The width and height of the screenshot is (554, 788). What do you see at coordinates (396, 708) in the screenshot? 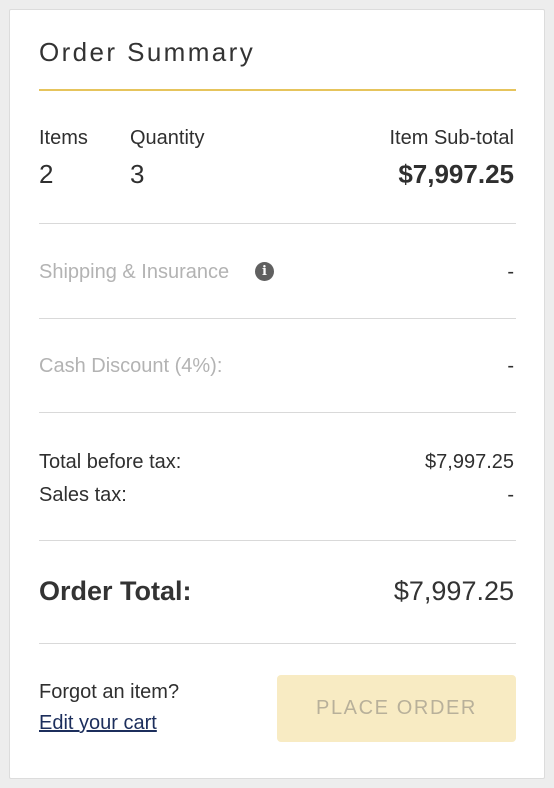
I see `place-order-button: PLACE ORDER` at bounding box center [396, 708].